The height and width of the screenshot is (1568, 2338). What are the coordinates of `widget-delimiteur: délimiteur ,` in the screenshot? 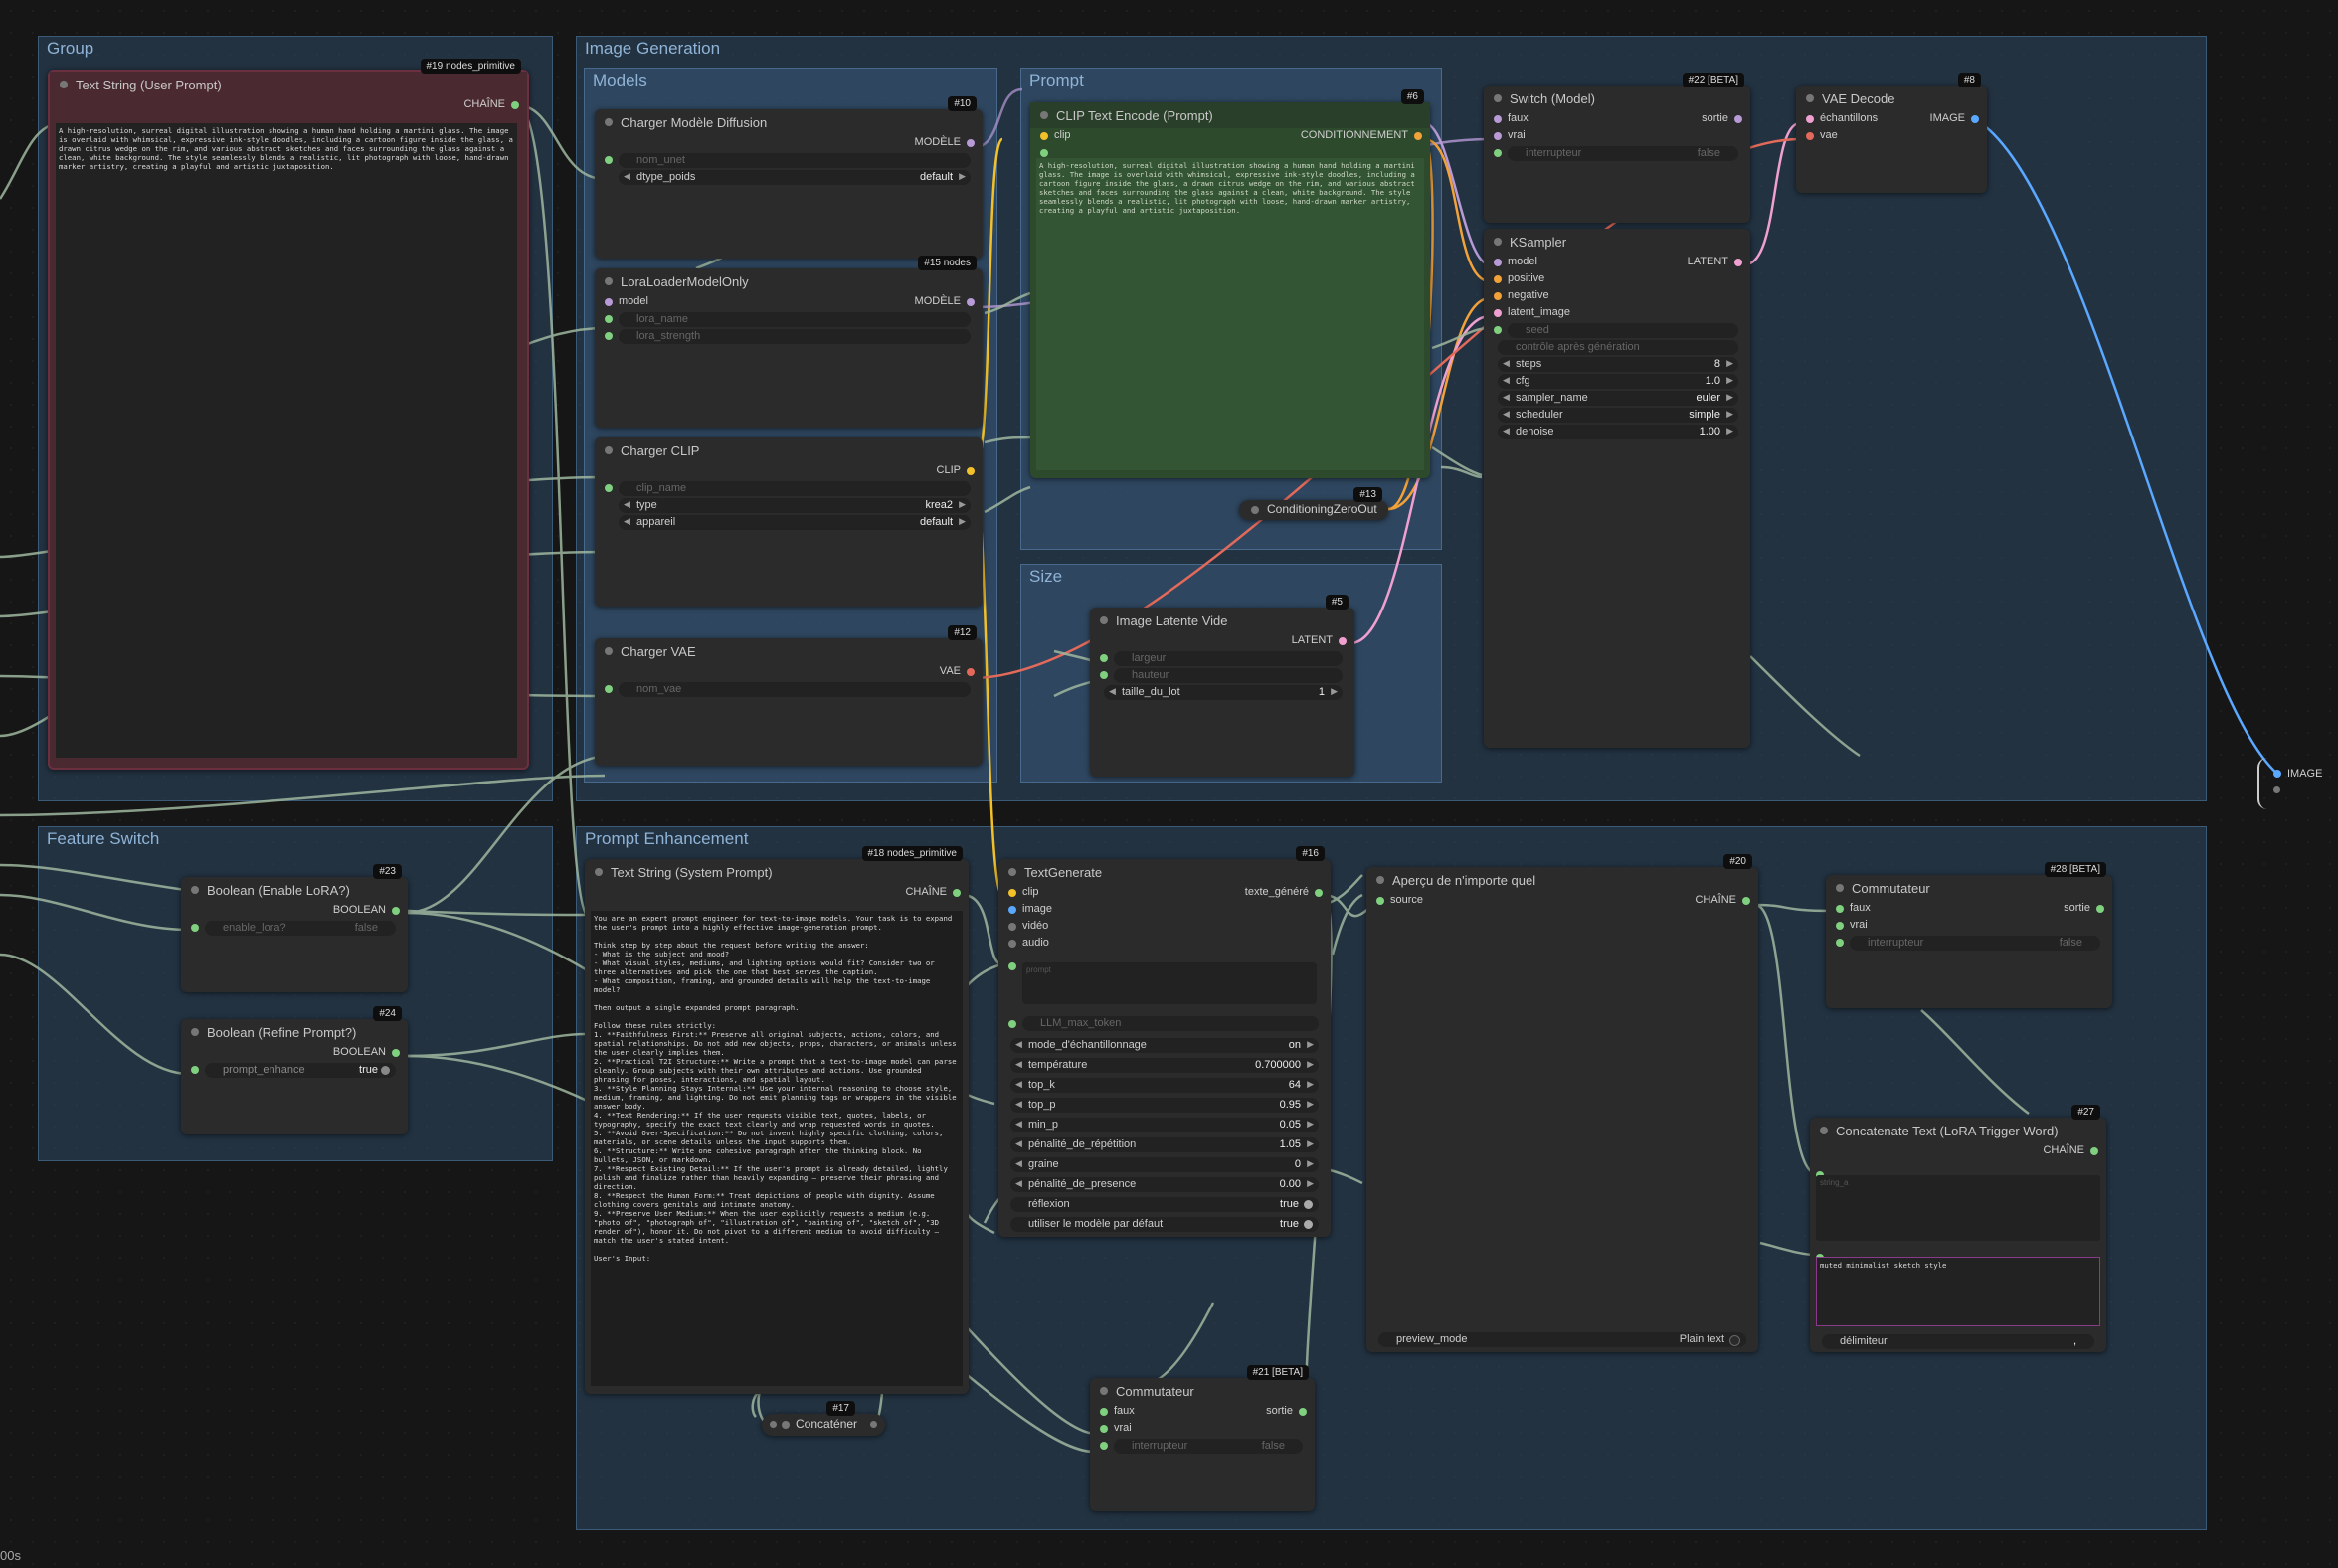 It's located at (1958, 1341).